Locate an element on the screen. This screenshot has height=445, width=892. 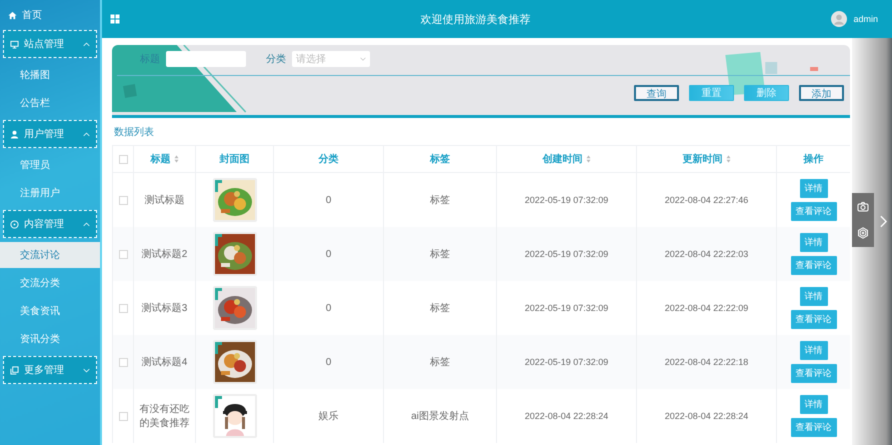
sidebar-item: 首页 is located at coordinates (50, 15).